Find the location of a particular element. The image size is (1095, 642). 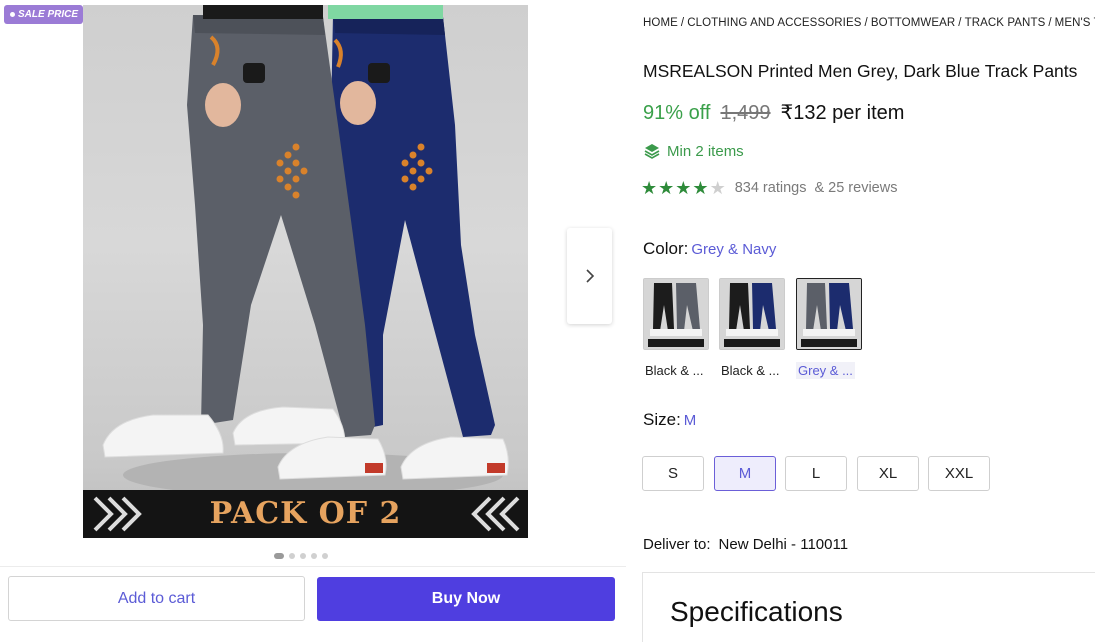

breadcrumb-item-mens-track: MEN'S TRAC is located at coordinates (1075, 23).